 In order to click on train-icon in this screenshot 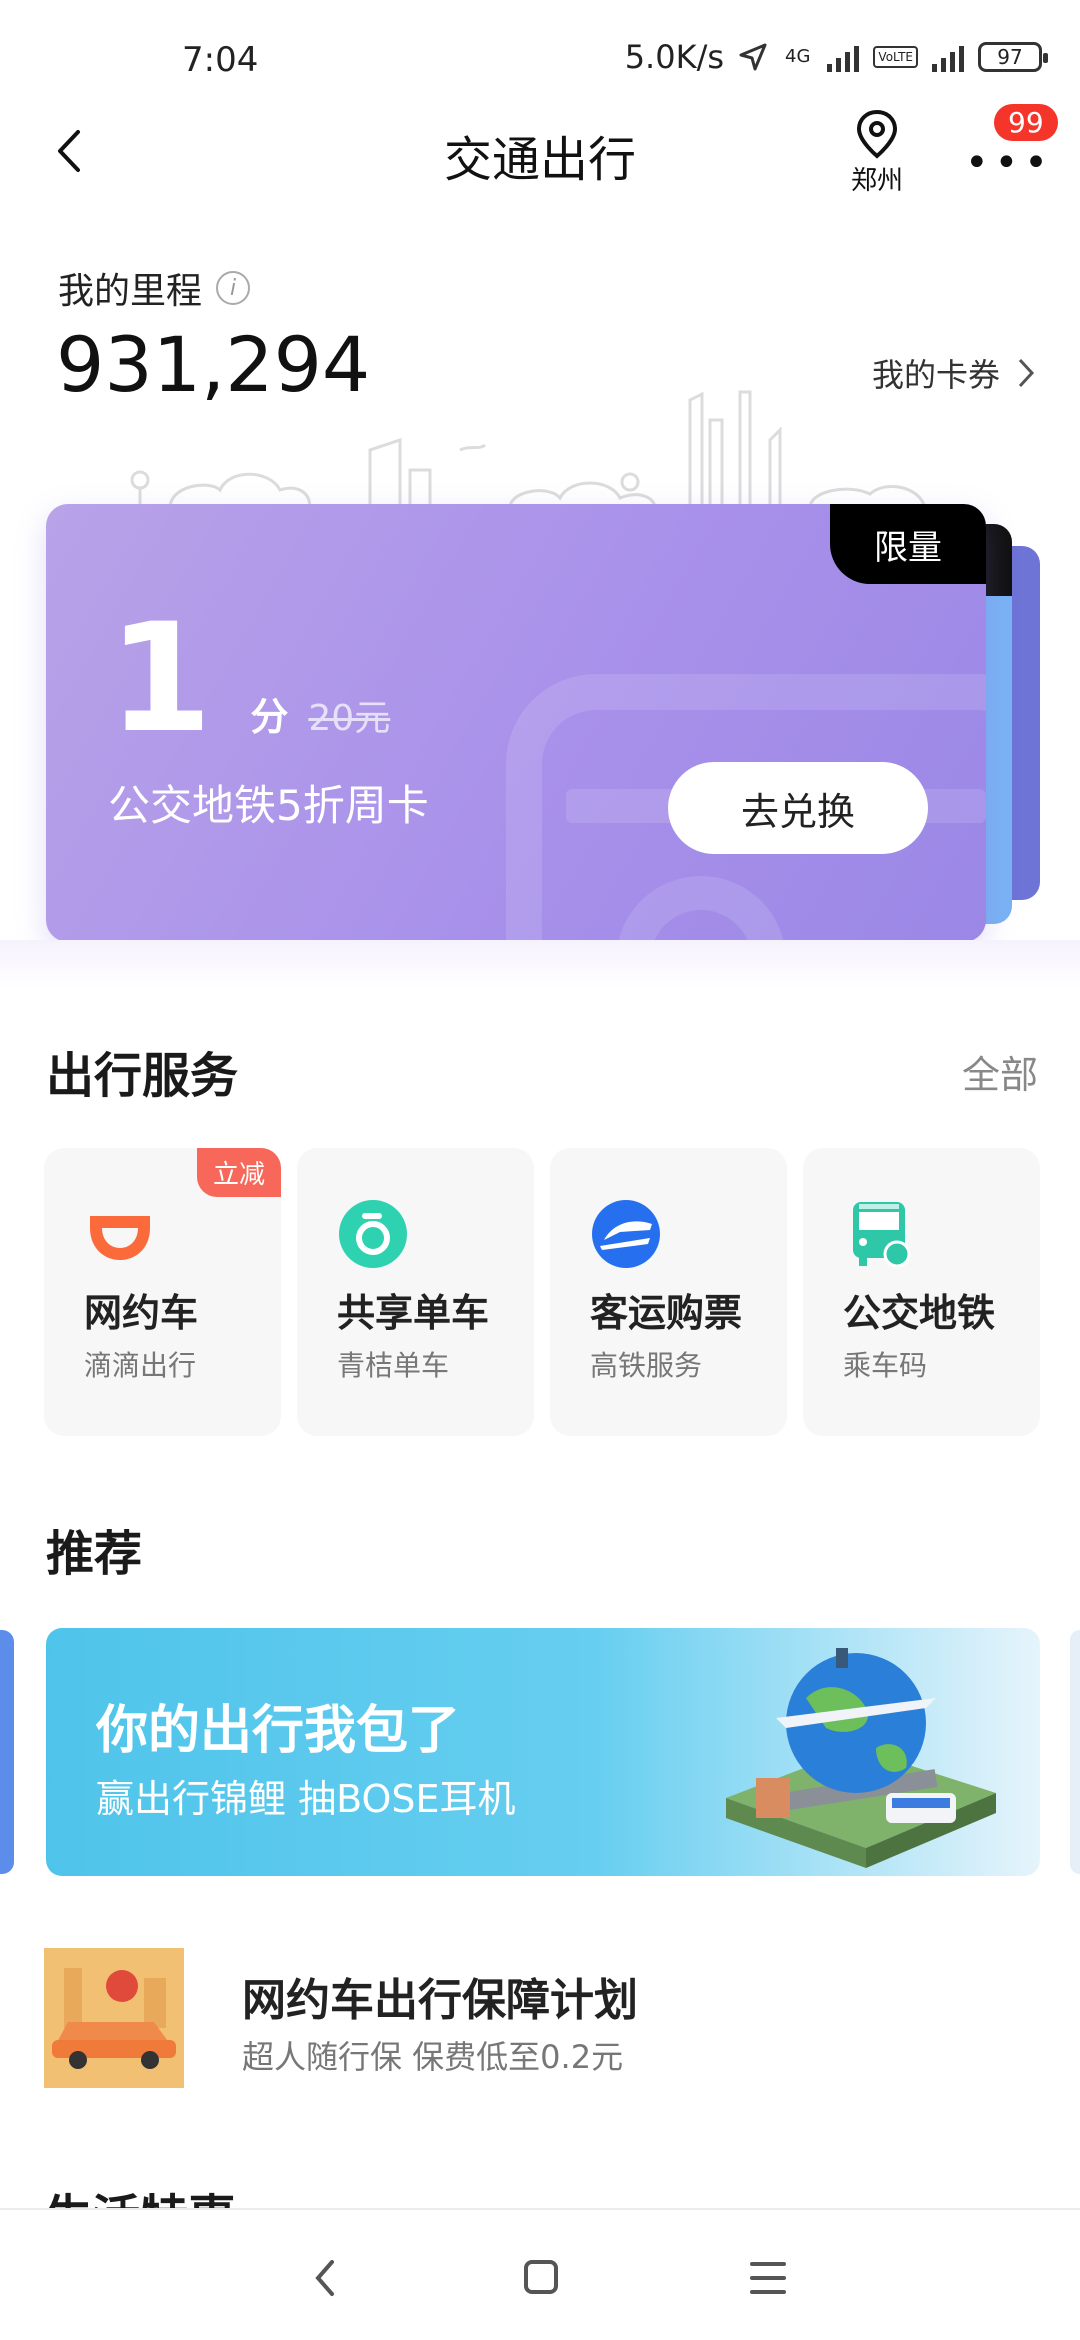, I will do `click(626, 1234)`.